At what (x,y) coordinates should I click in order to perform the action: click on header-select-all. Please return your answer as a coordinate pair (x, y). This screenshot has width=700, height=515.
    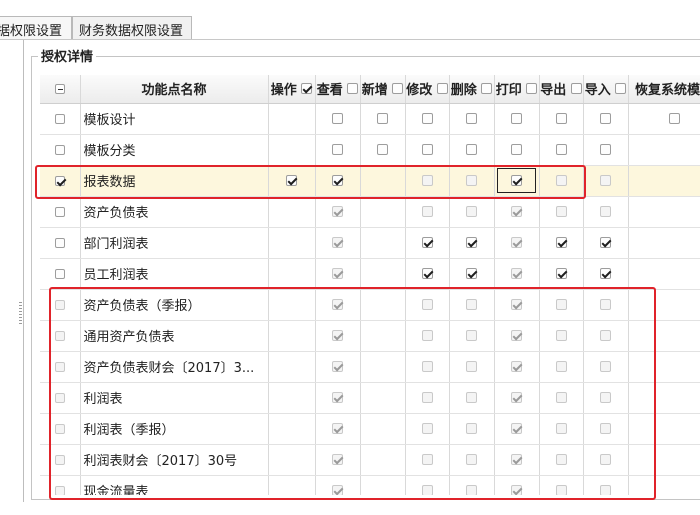
    Looking at the image, I should click on (60, 89).